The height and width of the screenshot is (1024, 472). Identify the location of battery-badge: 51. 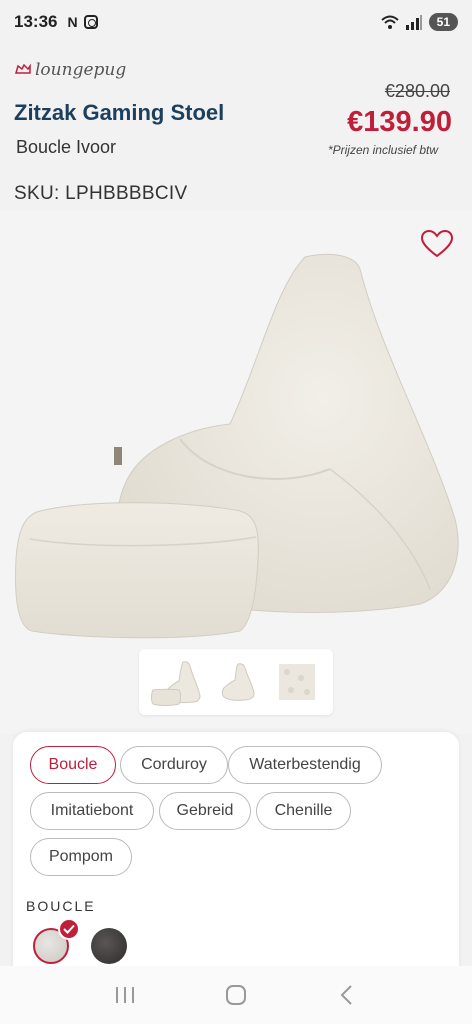
(443, 22).